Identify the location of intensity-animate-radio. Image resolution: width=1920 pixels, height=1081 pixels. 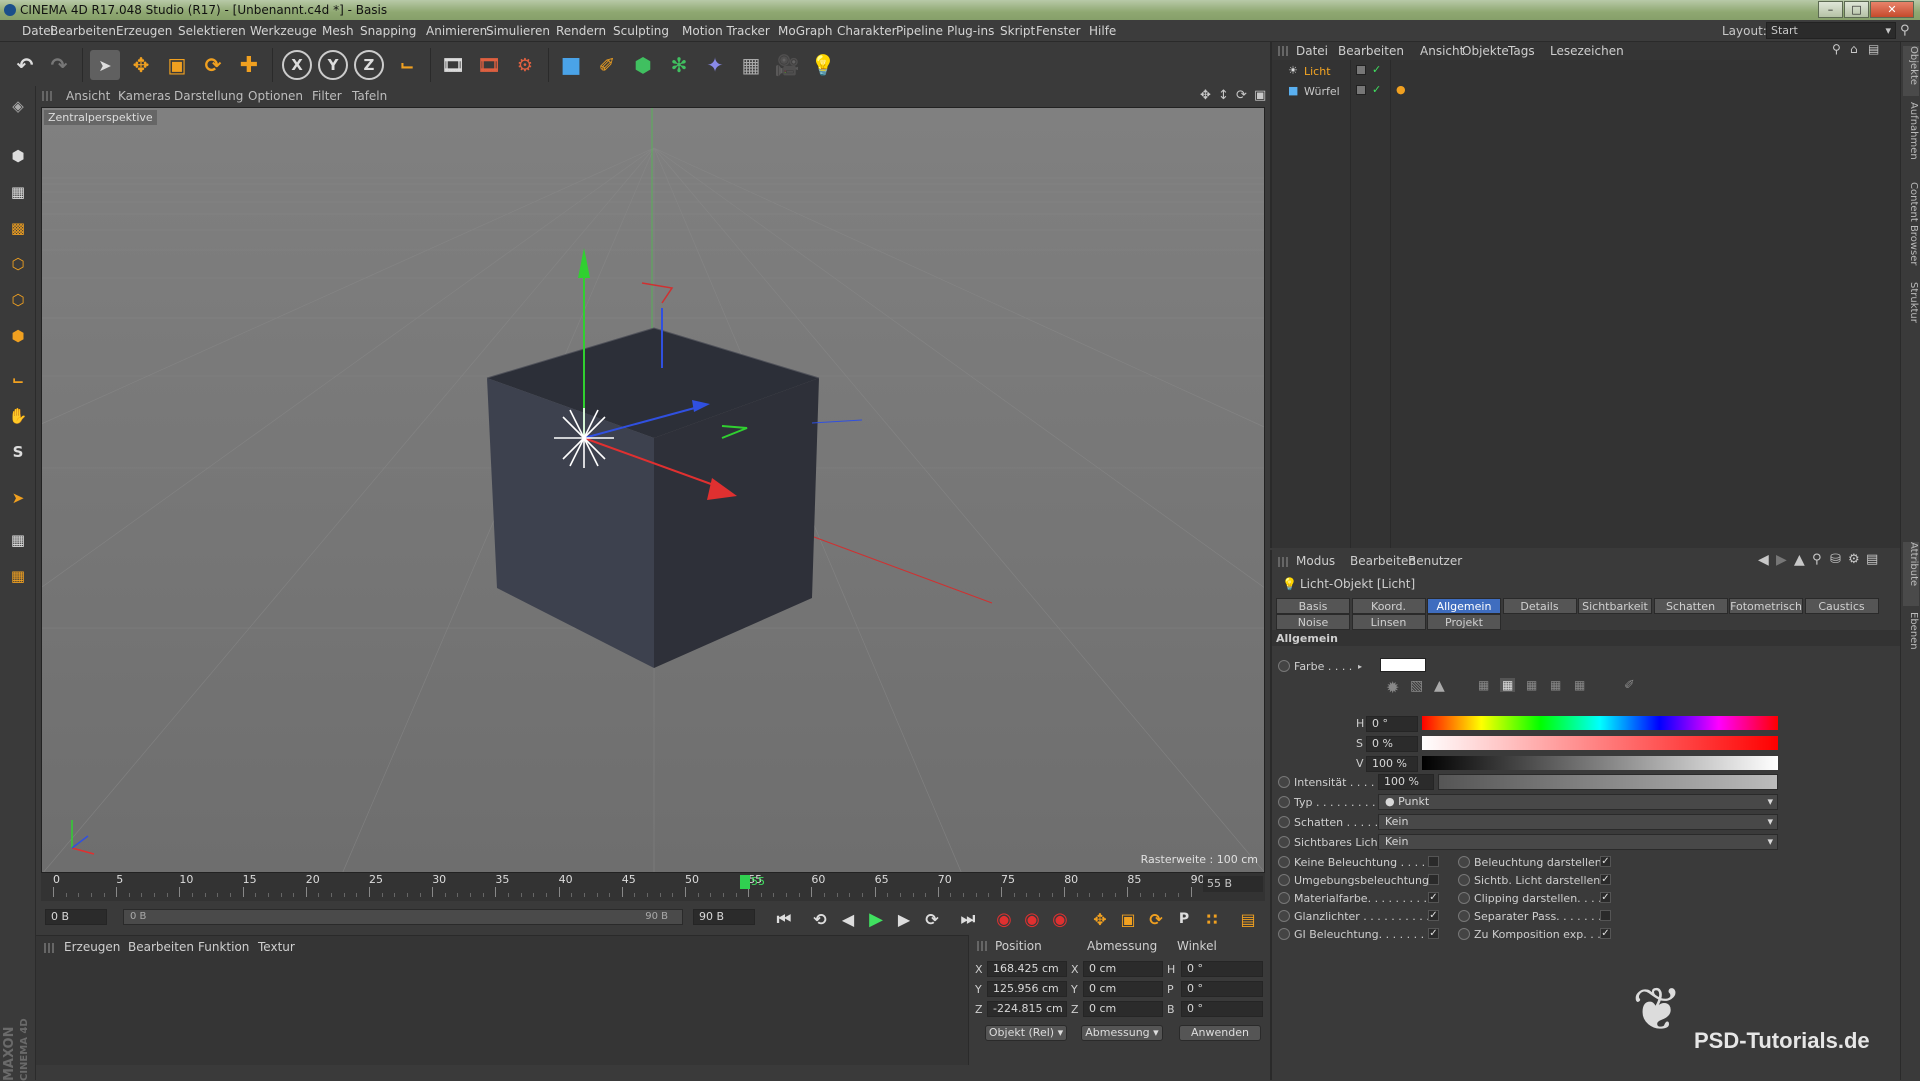
(1284, 782).